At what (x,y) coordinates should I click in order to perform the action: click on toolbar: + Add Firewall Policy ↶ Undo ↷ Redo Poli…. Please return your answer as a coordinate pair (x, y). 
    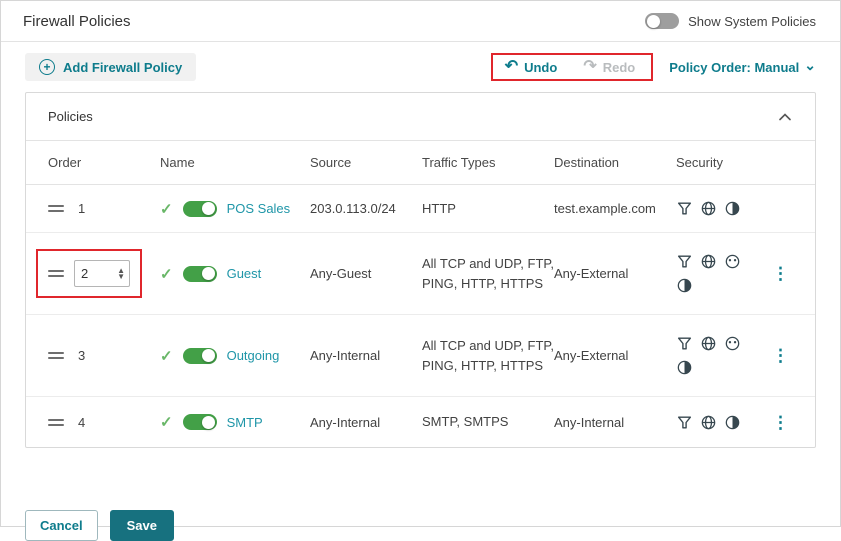
    Looking at the image, I should click on (420, 66).